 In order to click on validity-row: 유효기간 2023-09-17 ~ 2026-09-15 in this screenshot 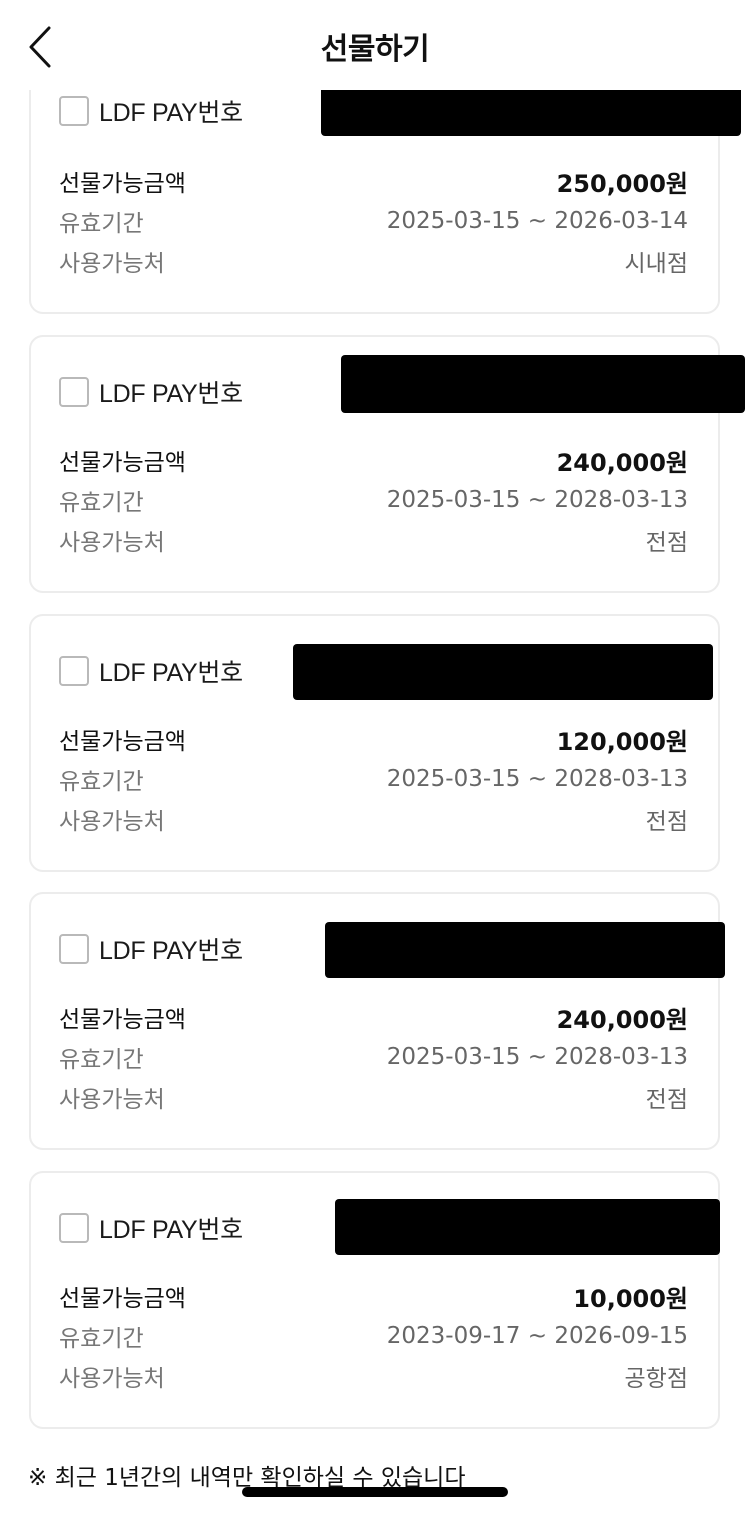, I will do `click(373, 1336)`.